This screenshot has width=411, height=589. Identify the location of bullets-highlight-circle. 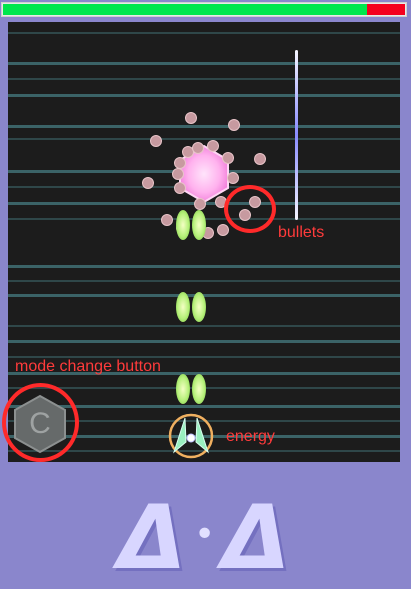
(250, 209).